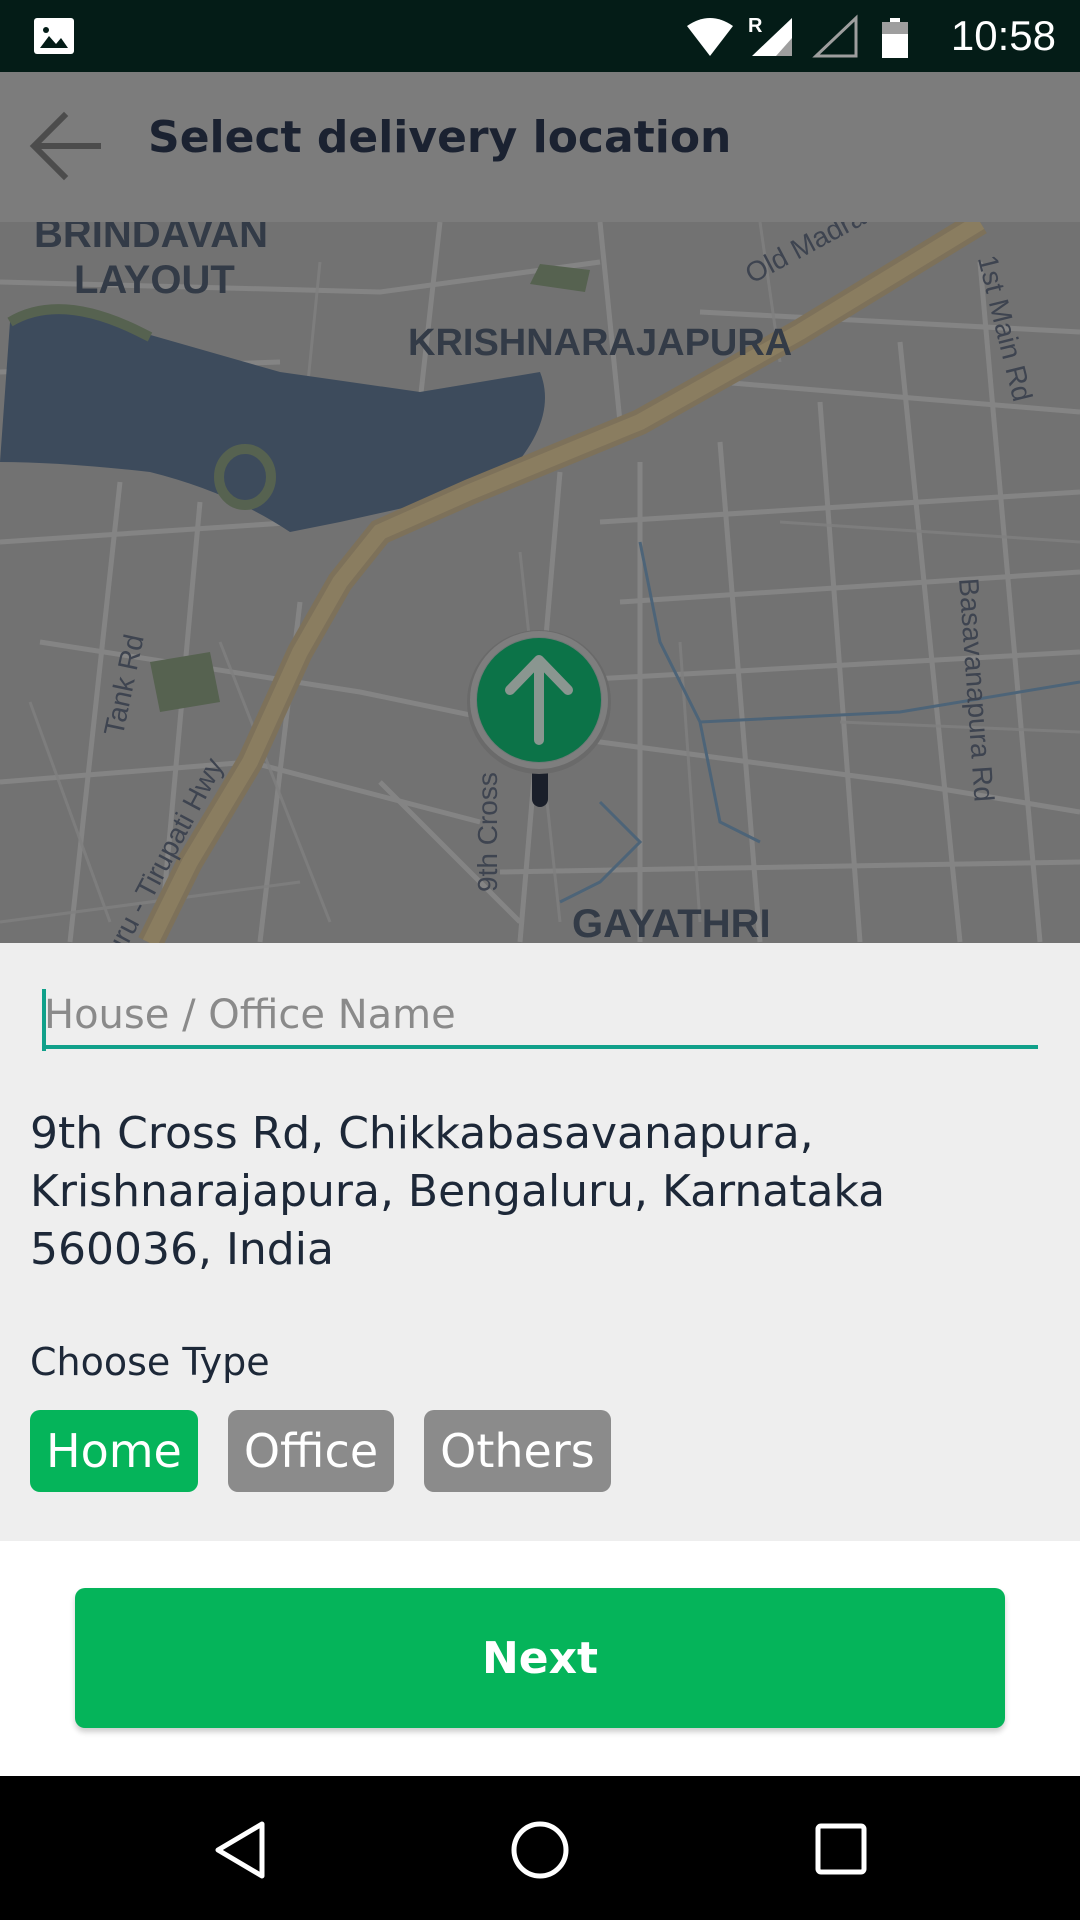 The width and height of the screenshot is (1080, 1920). Describe the element at coordinates (800, 36) in the screenshot. I see `system-icons: R` at that location.